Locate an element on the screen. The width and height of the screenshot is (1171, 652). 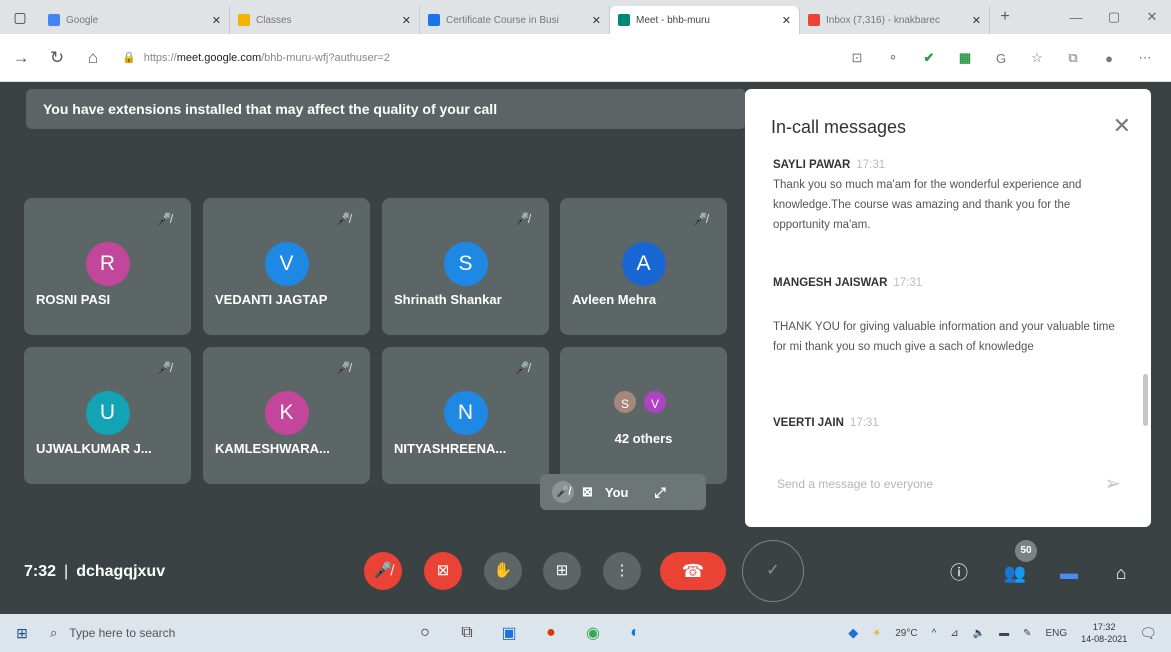
volume-icon: 🔈 is located at coordinates (979, 633).